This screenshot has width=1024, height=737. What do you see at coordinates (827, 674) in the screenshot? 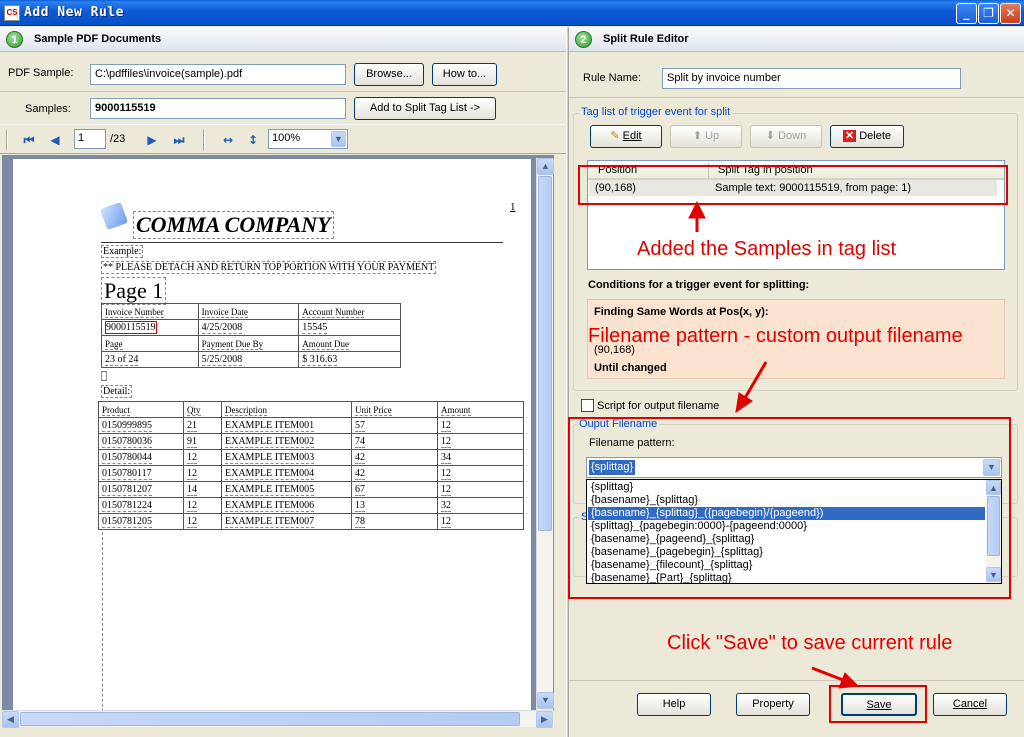
I see `arrow-to-save` at bounding box center [827, 674].